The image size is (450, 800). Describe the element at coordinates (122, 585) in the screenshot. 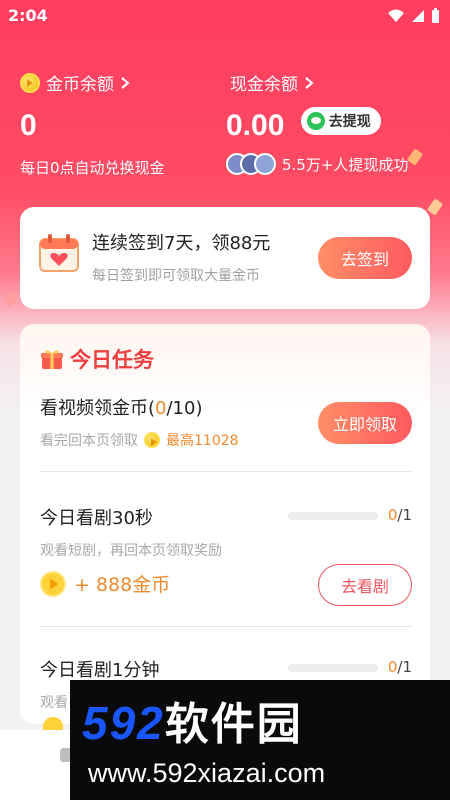

I see `task-reward-amount: + 888金币` at that location.